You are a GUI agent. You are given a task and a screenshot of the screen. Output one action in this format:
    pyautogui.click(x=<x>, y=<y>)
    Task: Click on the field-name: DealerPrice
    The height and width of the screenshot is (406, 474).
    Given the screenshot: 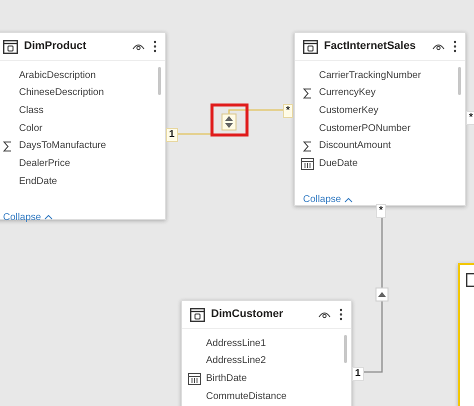 What is the action you would take?
    pyautogui.click(x=44, y=164)
    